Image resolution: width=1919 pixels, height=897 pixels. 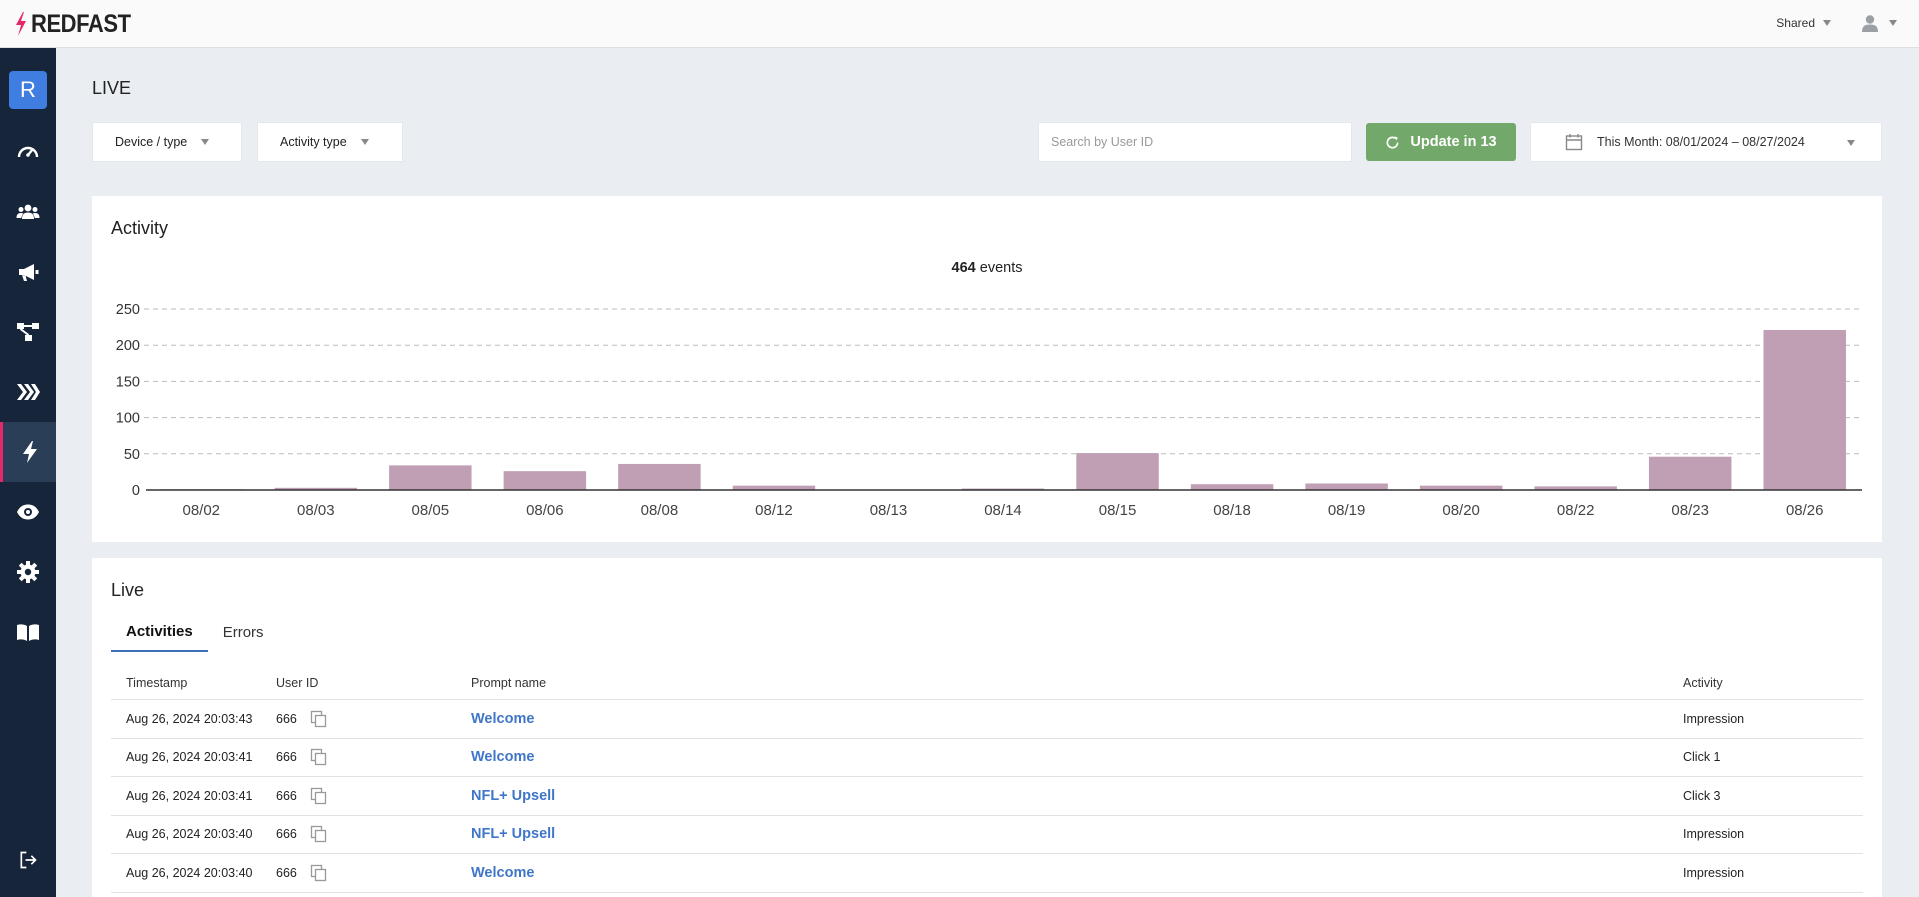 I want to click on eye-icon, so click(x=28, y=512).